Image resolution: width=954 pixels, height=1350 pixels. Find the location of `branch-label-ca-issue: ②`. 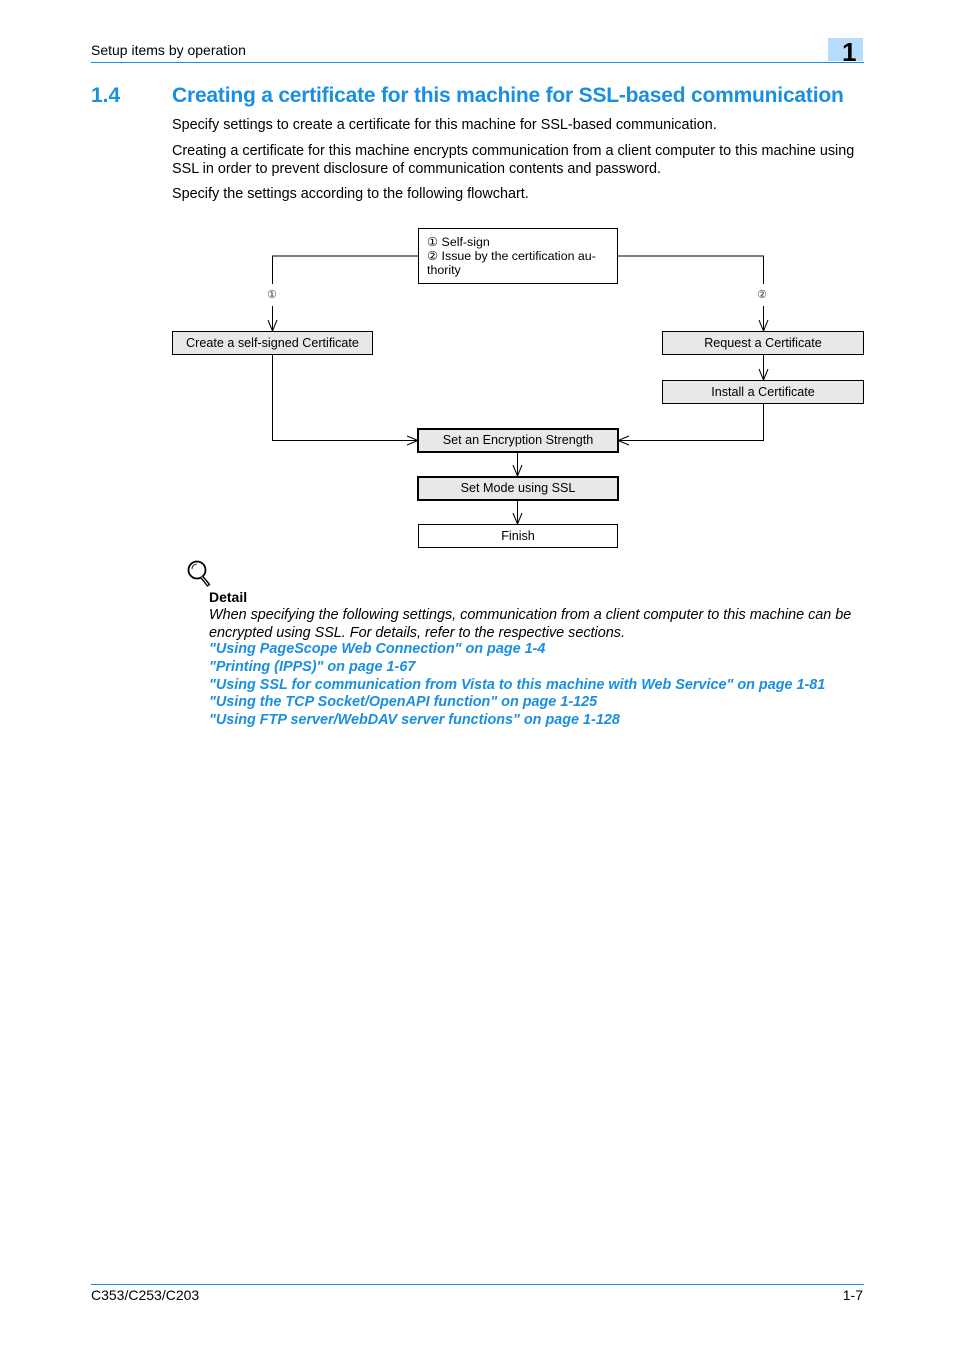

branch-label-ca-issue: ② is located at coordinates (762, 295).